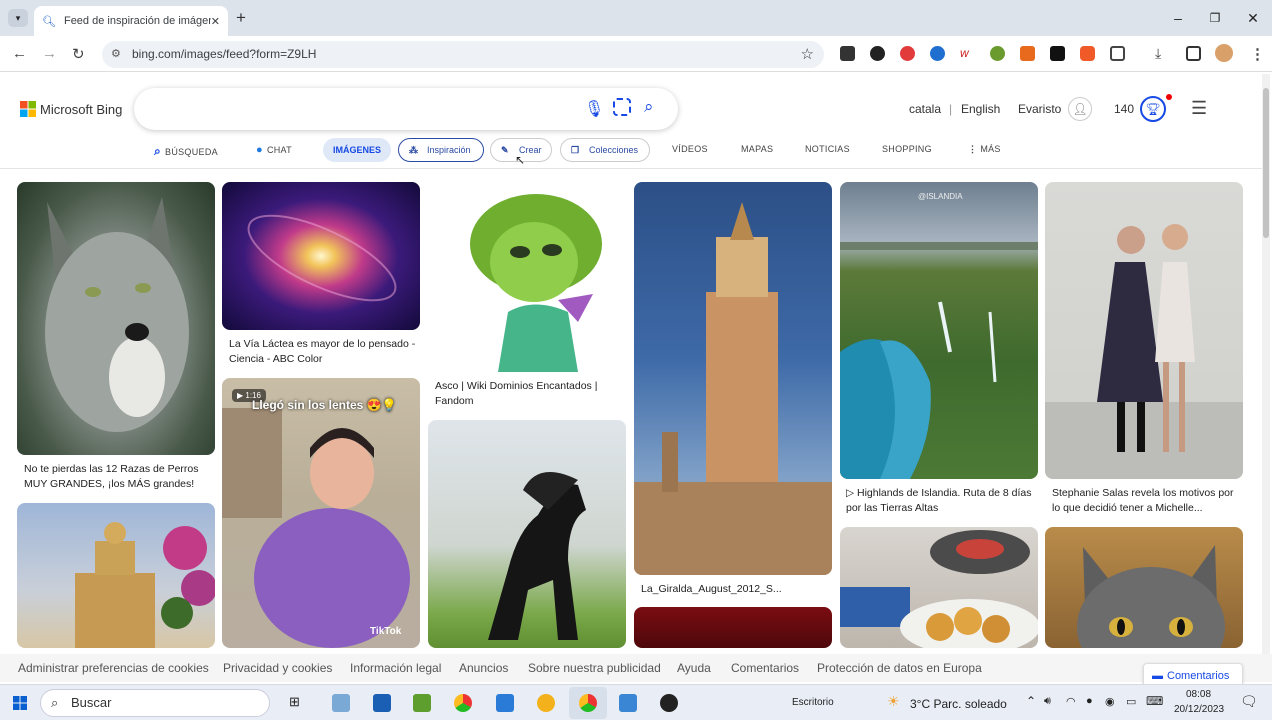  I want to click on forward-icon: →, so click(49, 53).